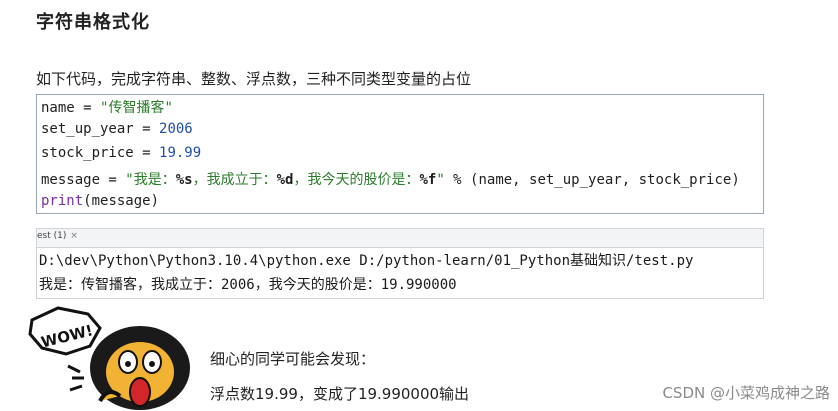 This screenshot has width=838, height=411. I want to click on run-tab-bar: est (1) ×, so click(400, 238).